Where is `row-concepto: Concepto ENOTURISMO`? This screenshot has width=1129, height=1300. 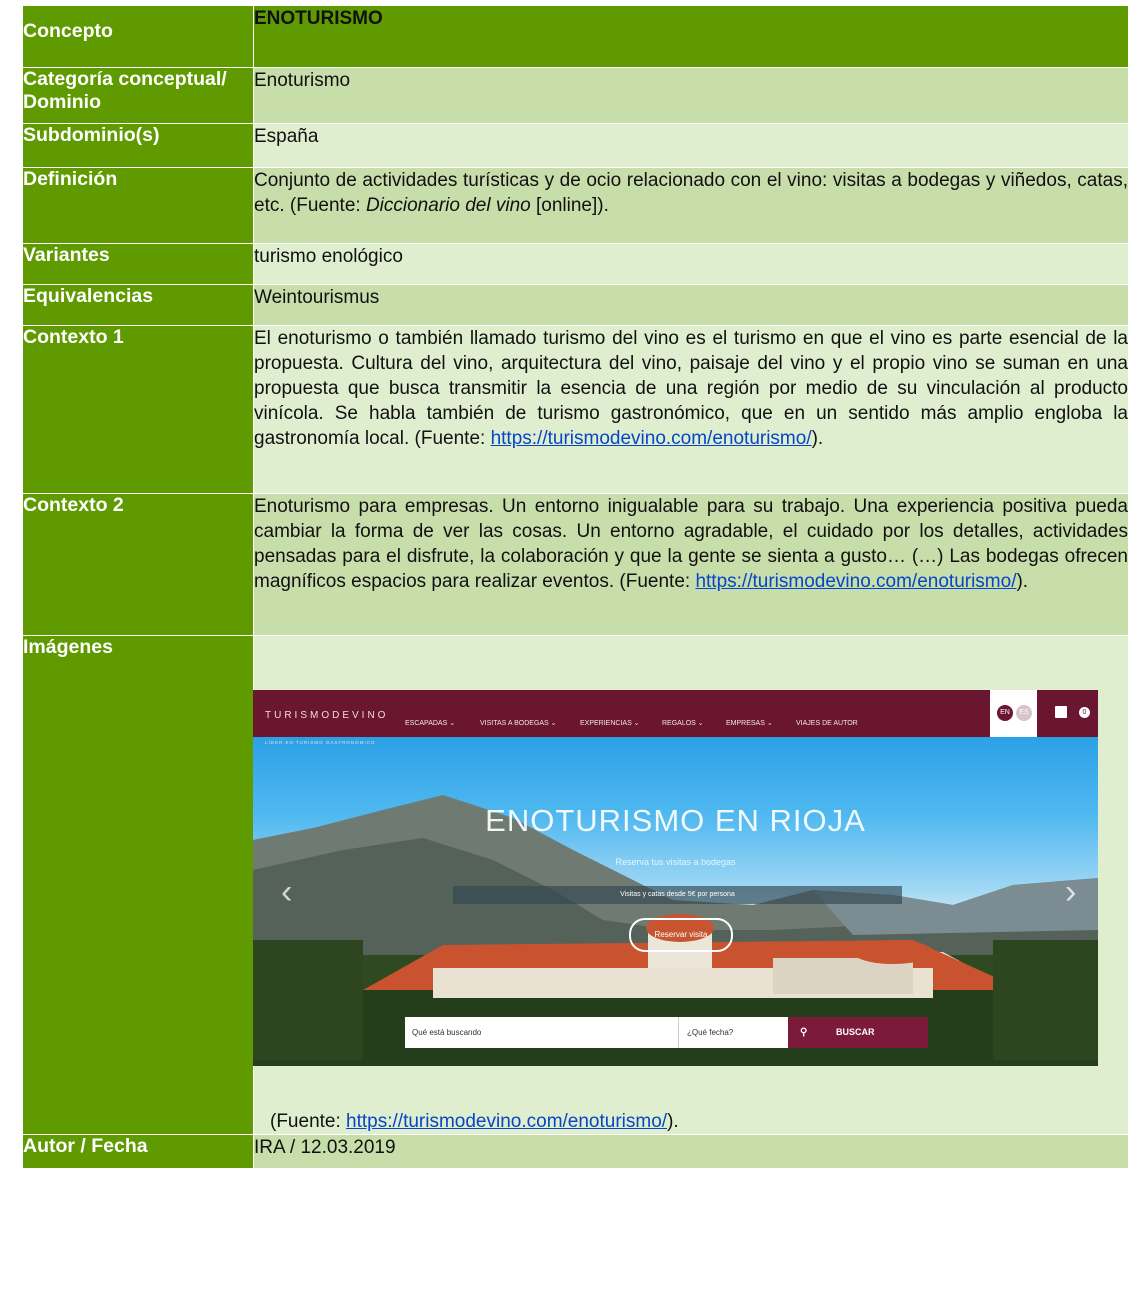 row-concepto: Concepto ENOTURISMO is located at coordinates (575, 36).